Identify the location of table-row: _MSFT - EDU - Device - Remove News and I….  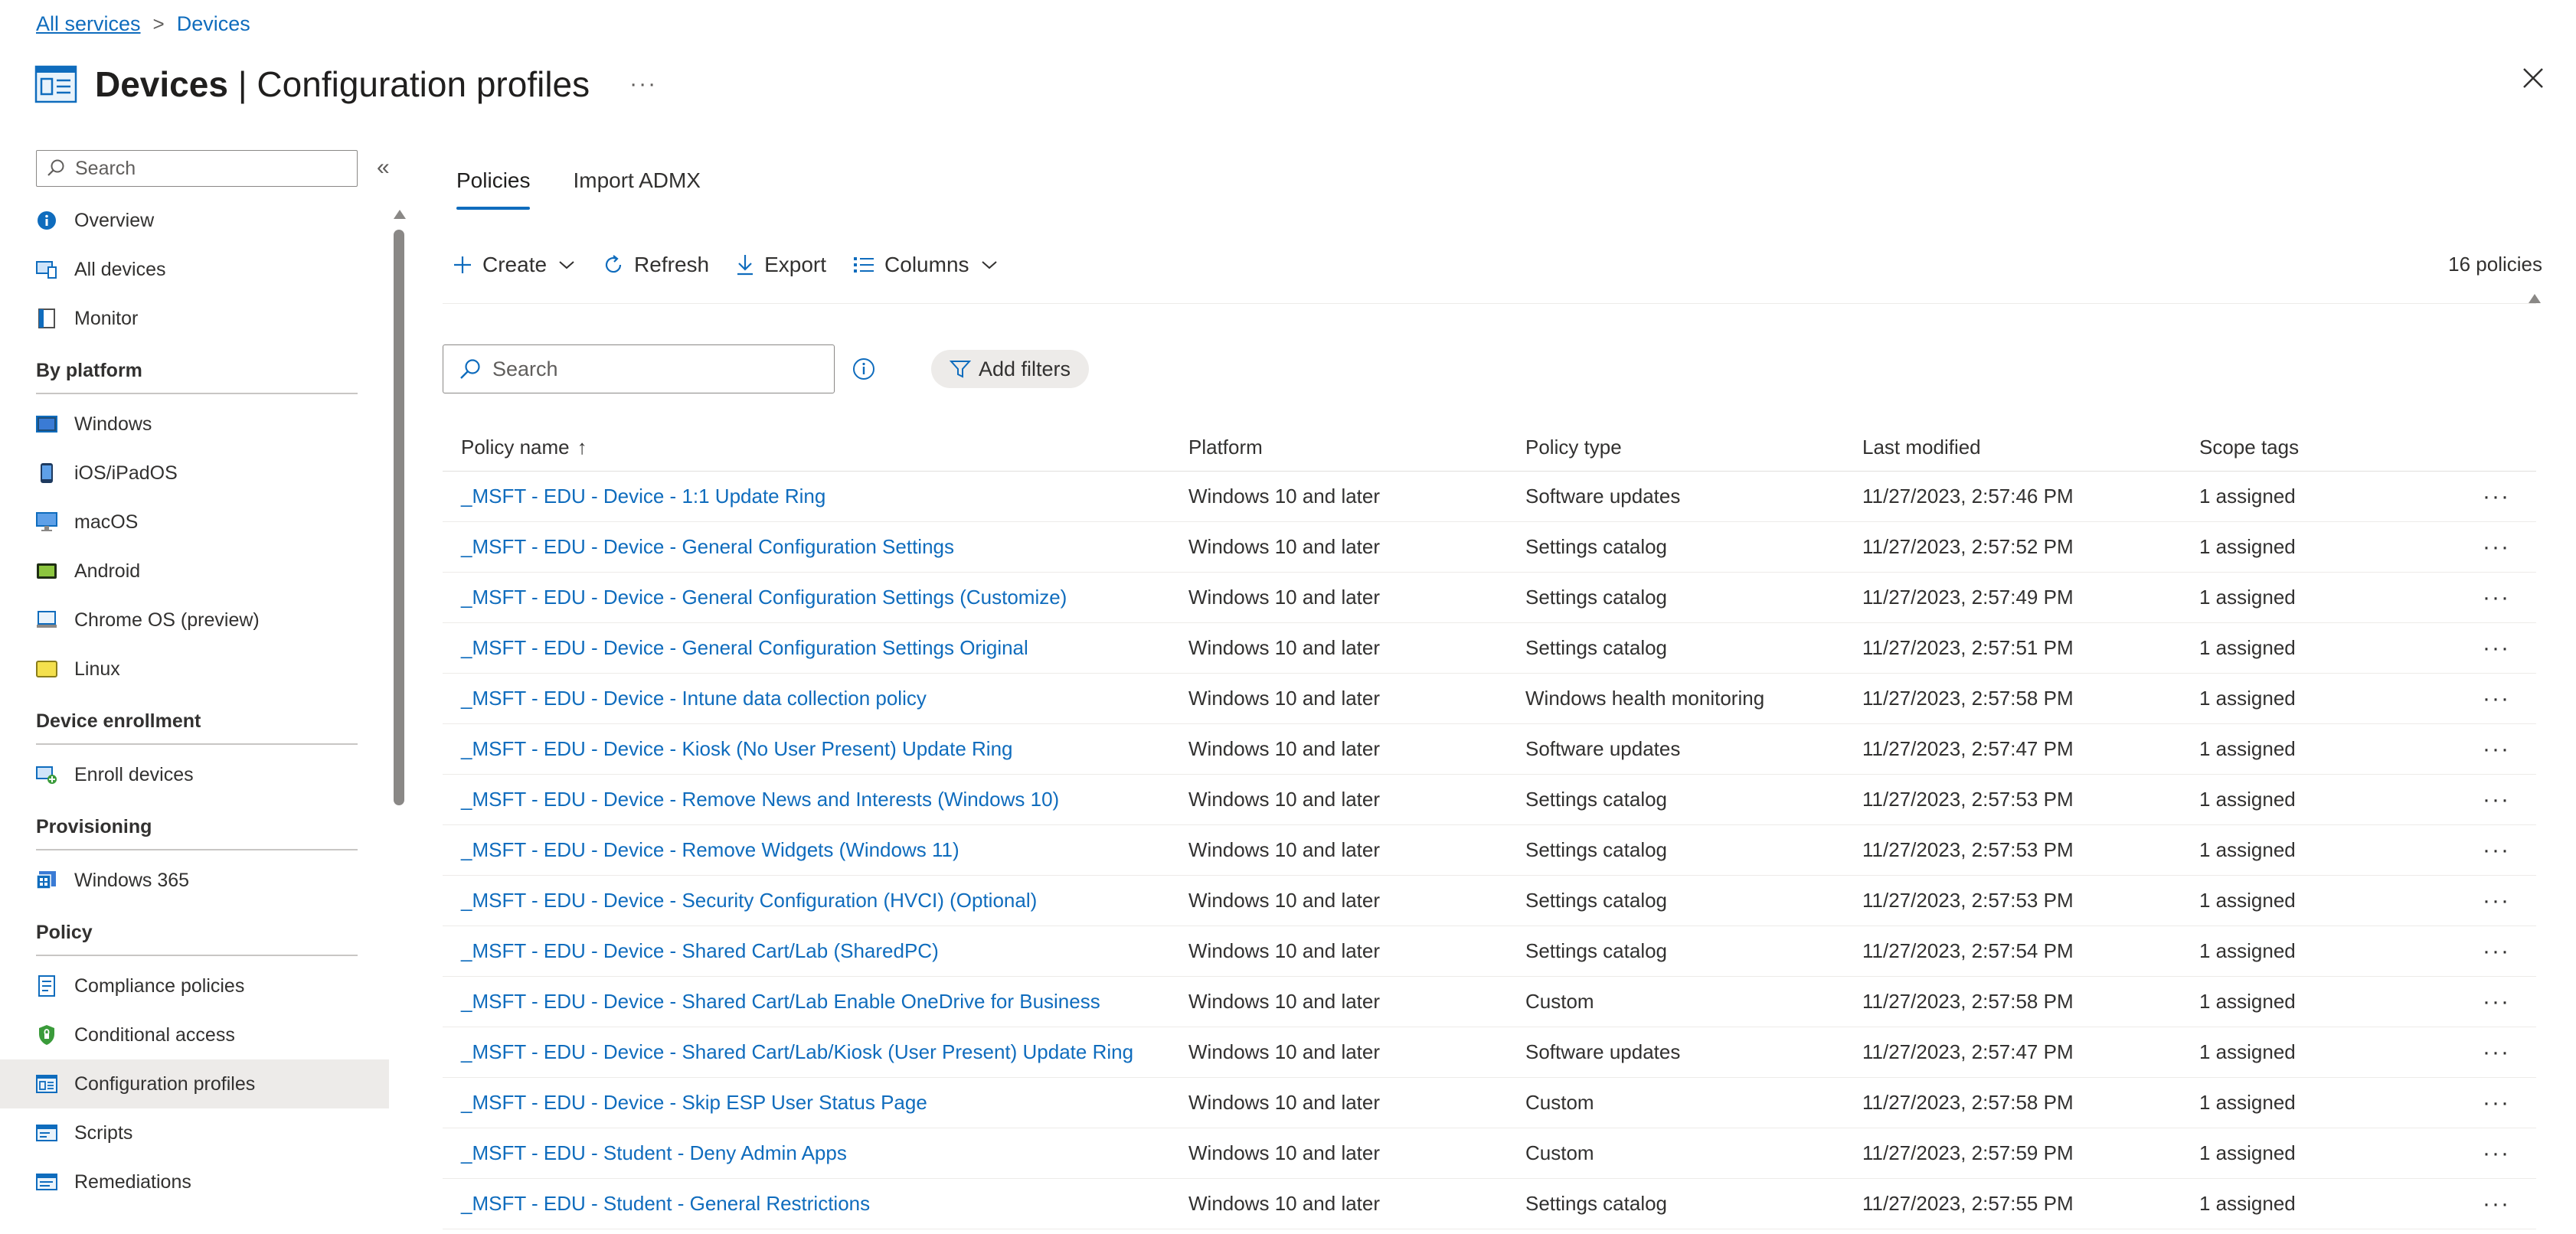
(1489, 800).